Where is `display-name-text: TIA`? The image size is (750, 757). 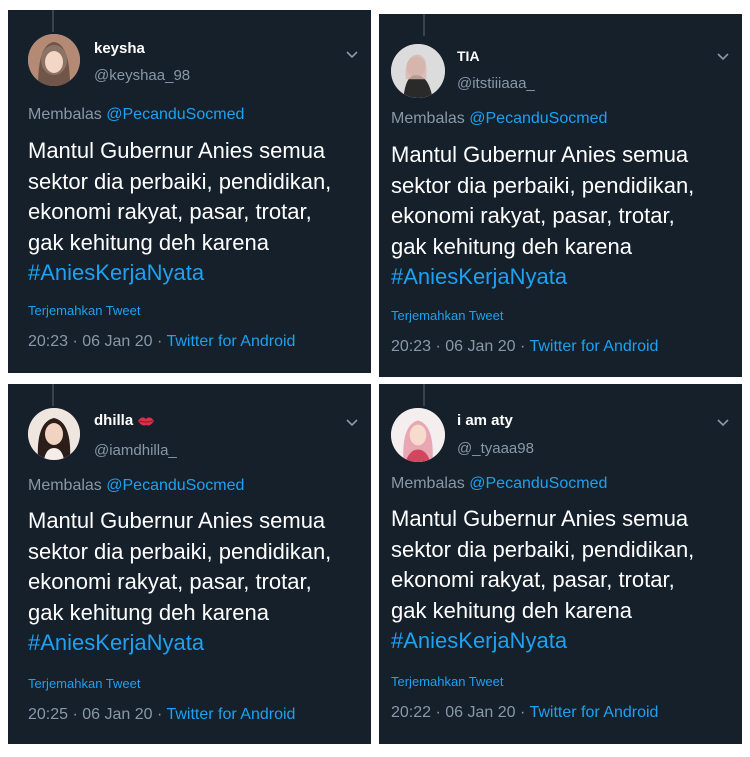
display-name-text: TIA is located at coordinates (468, 56).